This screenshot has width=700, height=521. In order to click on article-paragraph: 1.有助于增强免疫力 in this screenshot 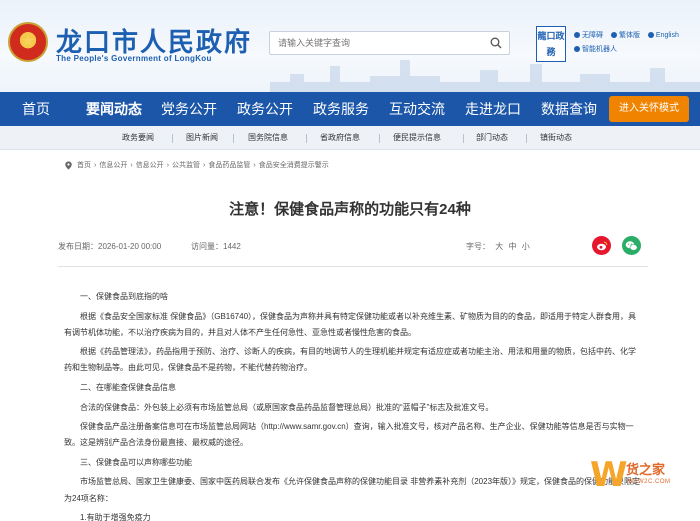, I will do `click(115, 517)`.